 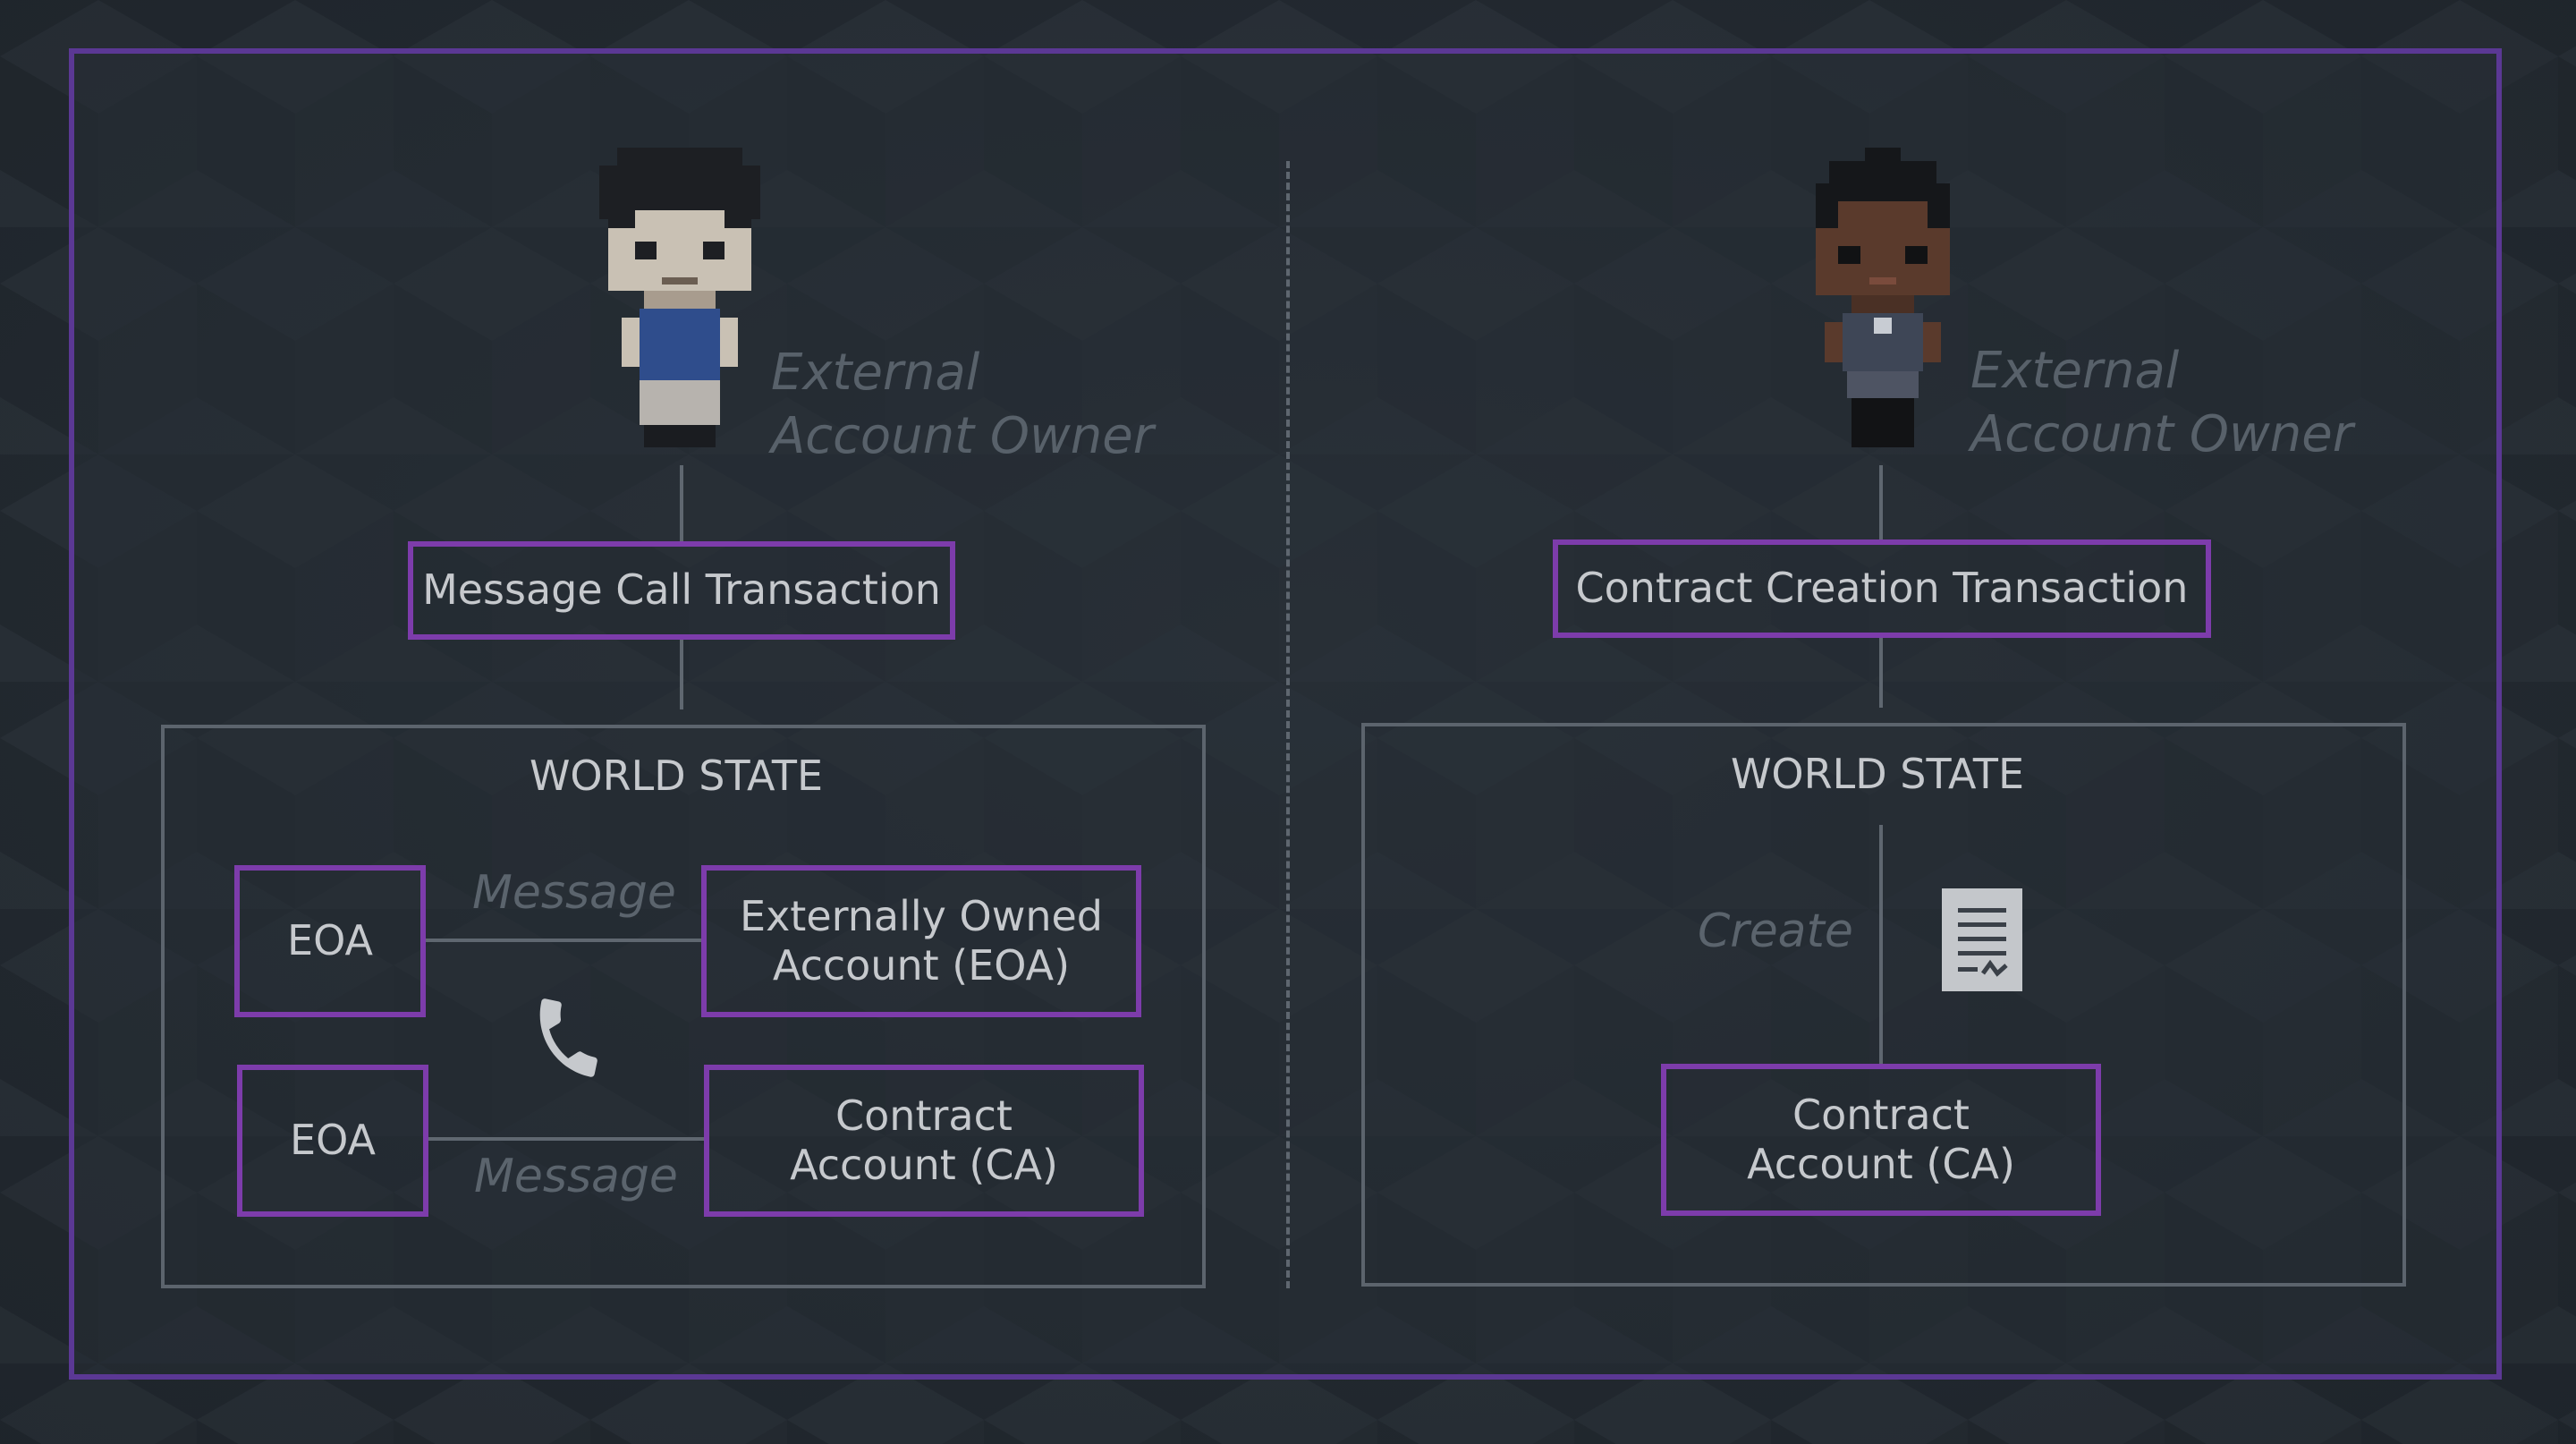 I want to click on left-contract-account-box: Contract Account (CA), so click(x=924, y=1141).